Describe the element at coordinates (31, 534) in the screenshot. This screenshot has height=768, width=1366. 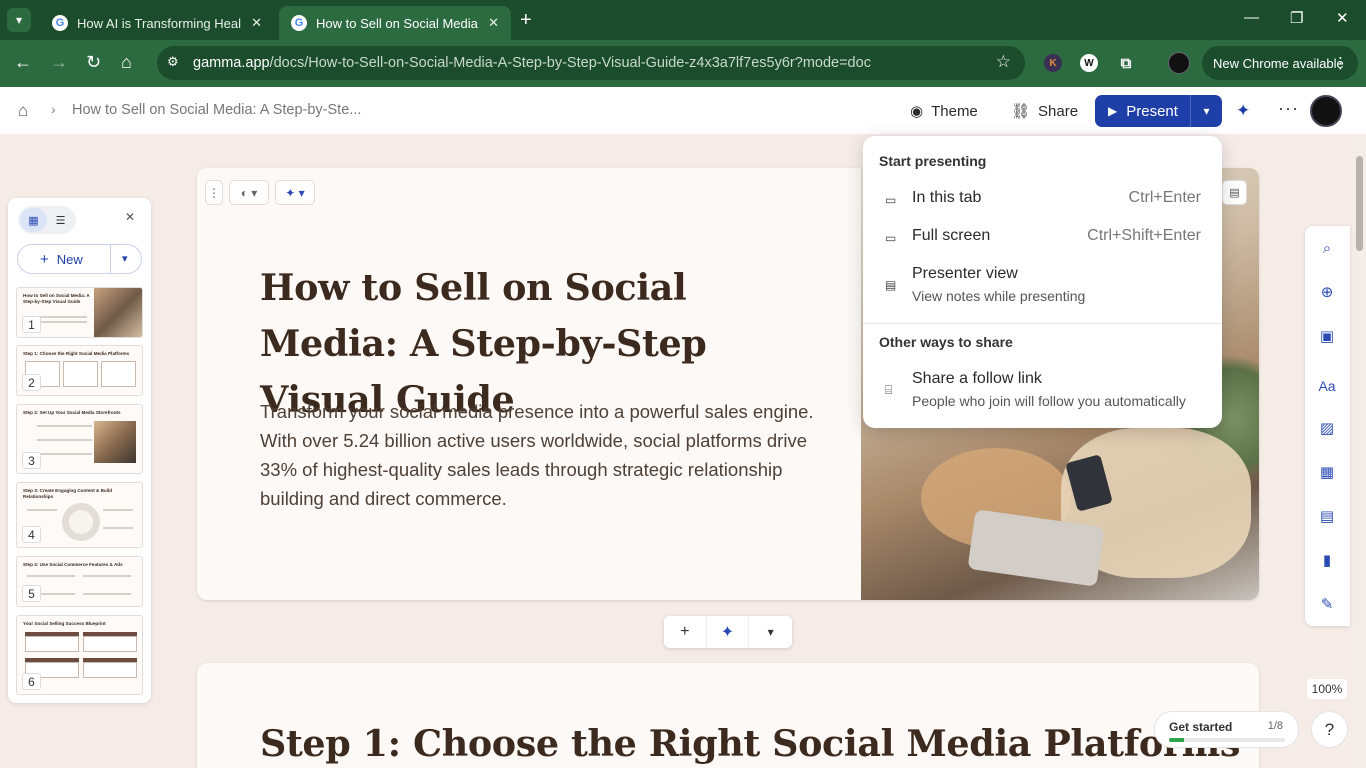
I see `slide-number: 4` at that location.